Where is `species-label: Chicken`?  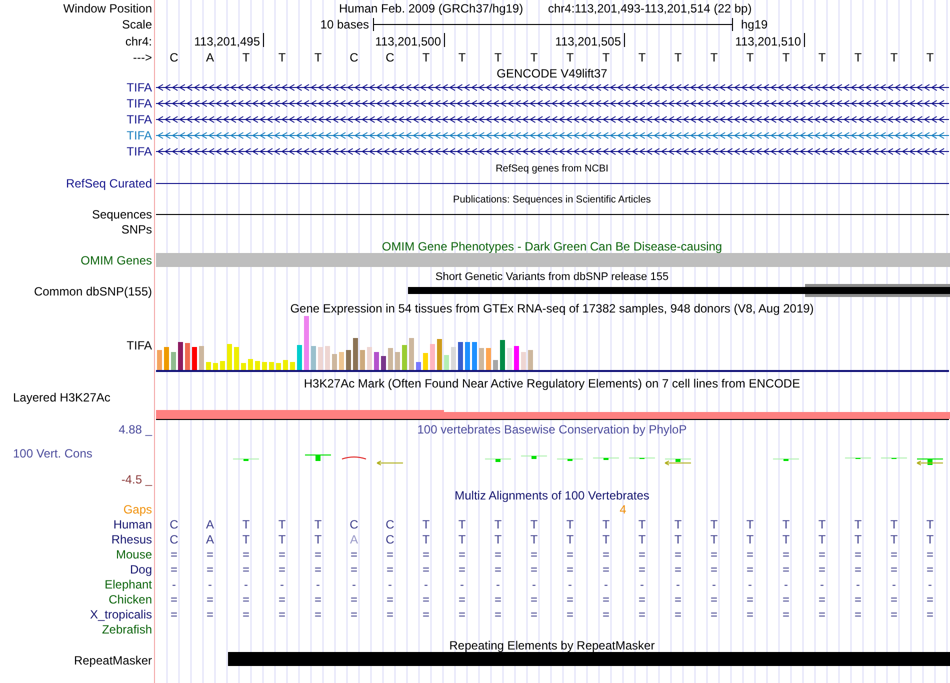
species-label: Chicken is located at coordinates (130, 599).